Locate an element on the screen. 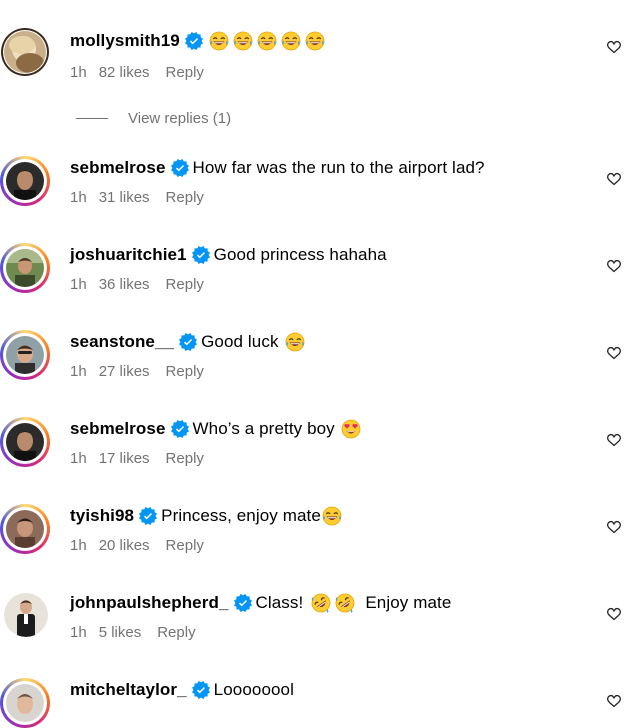 The width and height of the screenshot is (634, 728). comment-text-after: Enjoy mate is located at coordinates (408, 602).